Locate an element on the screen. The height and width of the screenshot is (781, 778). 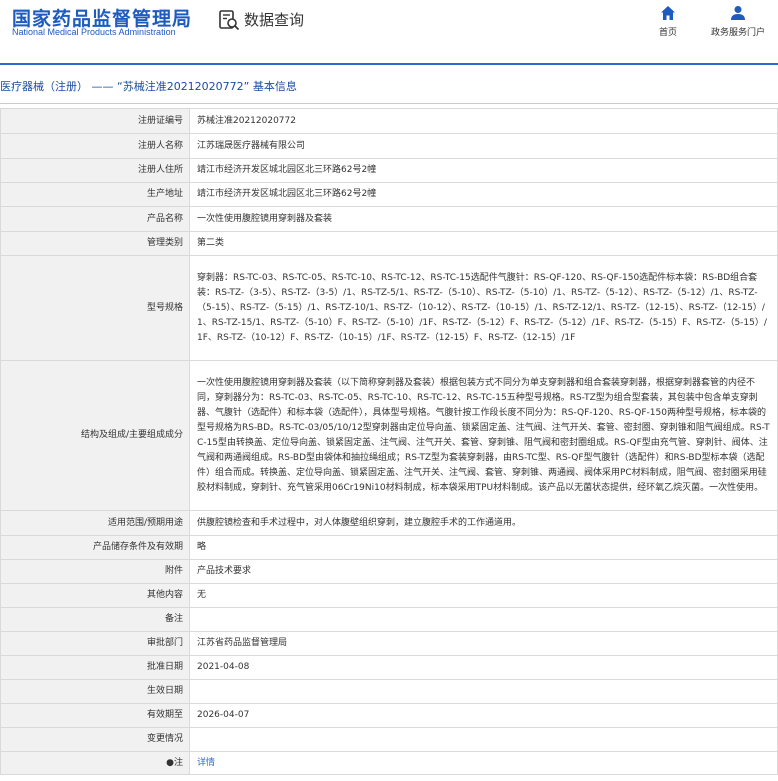
registration-number: 苏械注准20212020772 is located at coordinates (483, 121).